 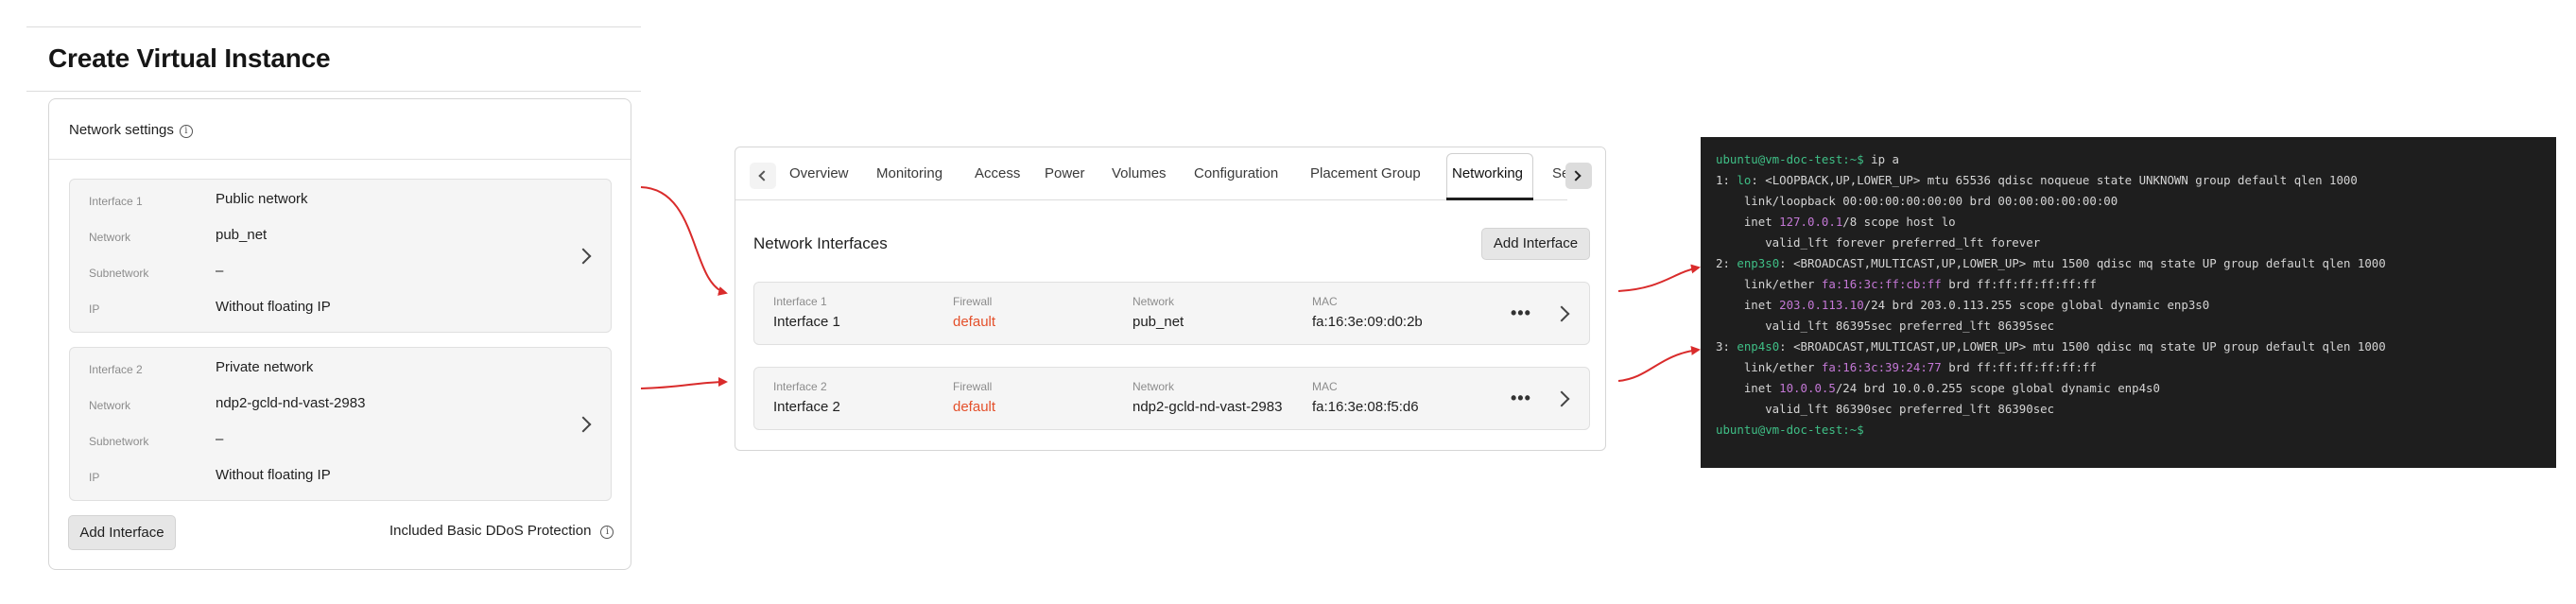 I want to click on tab-access: Access, so click(x=997, y=173).